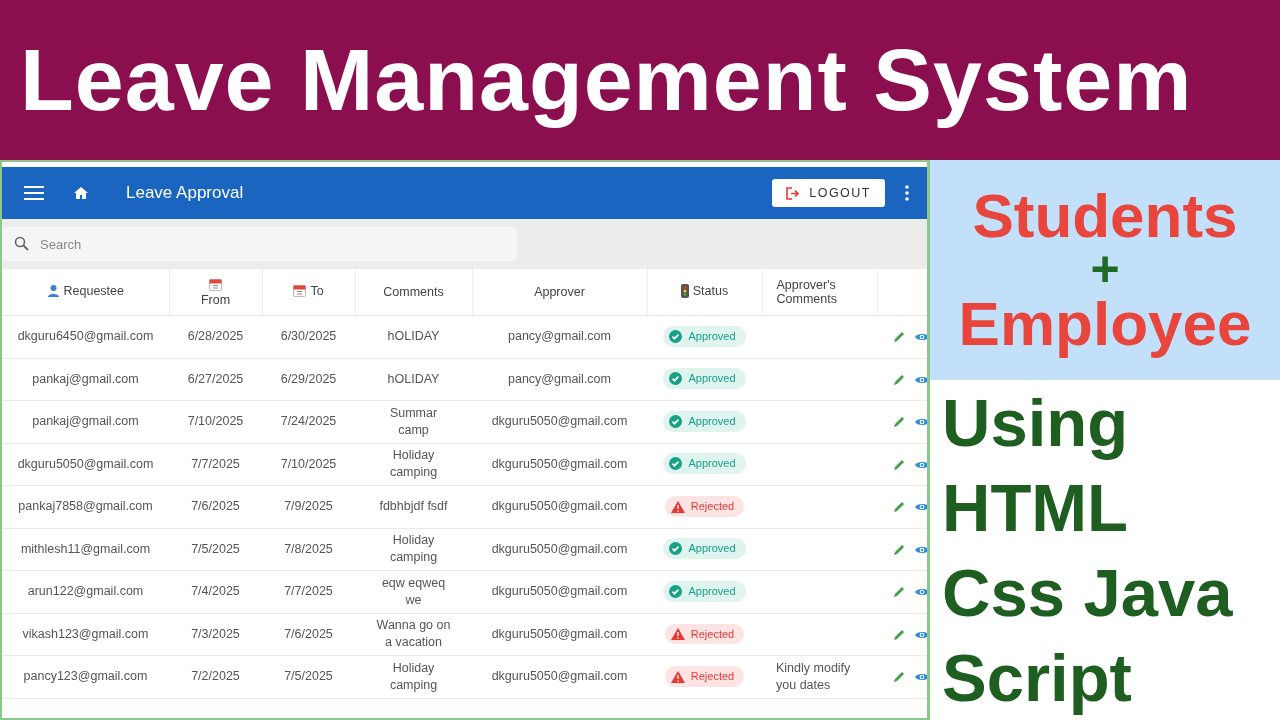 This screenshot has width=1280, height=720. What do you see at coordinates (308, 549) in the screenshot?
I see `table-cell: 7/8/2025` at bounding box center [308, 549].